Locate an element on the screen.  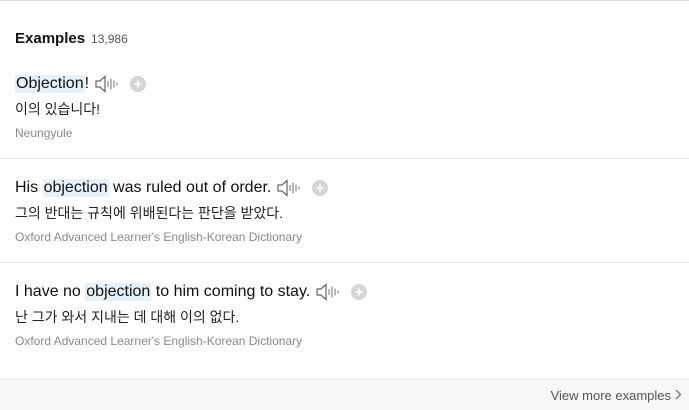
example-translation: 난 그가 와서 지내는 데 대해 이의 없다. is located at coordinates (127, 317).